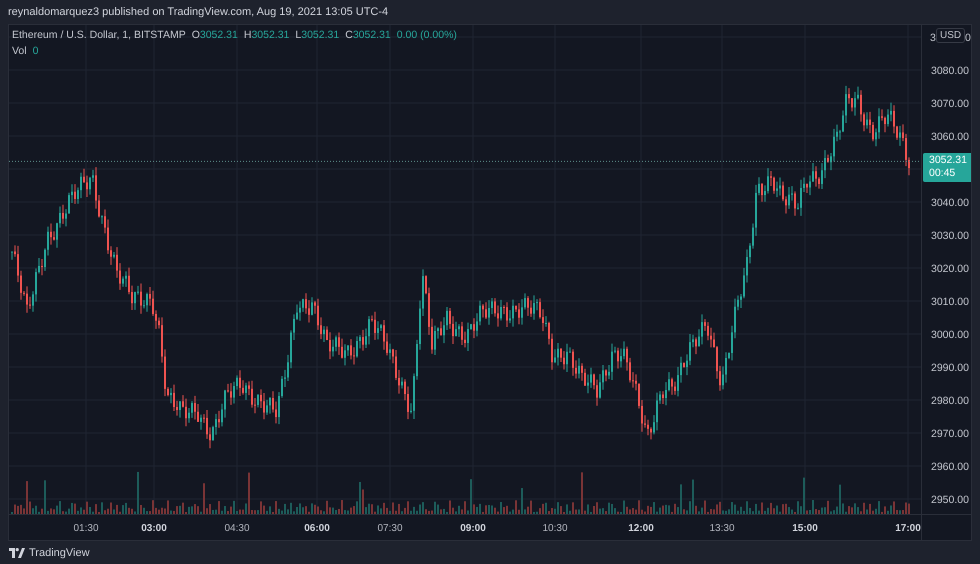 This screenshot has height=564, width=980. I want to click on volume-value: 0, so click(35, 51).